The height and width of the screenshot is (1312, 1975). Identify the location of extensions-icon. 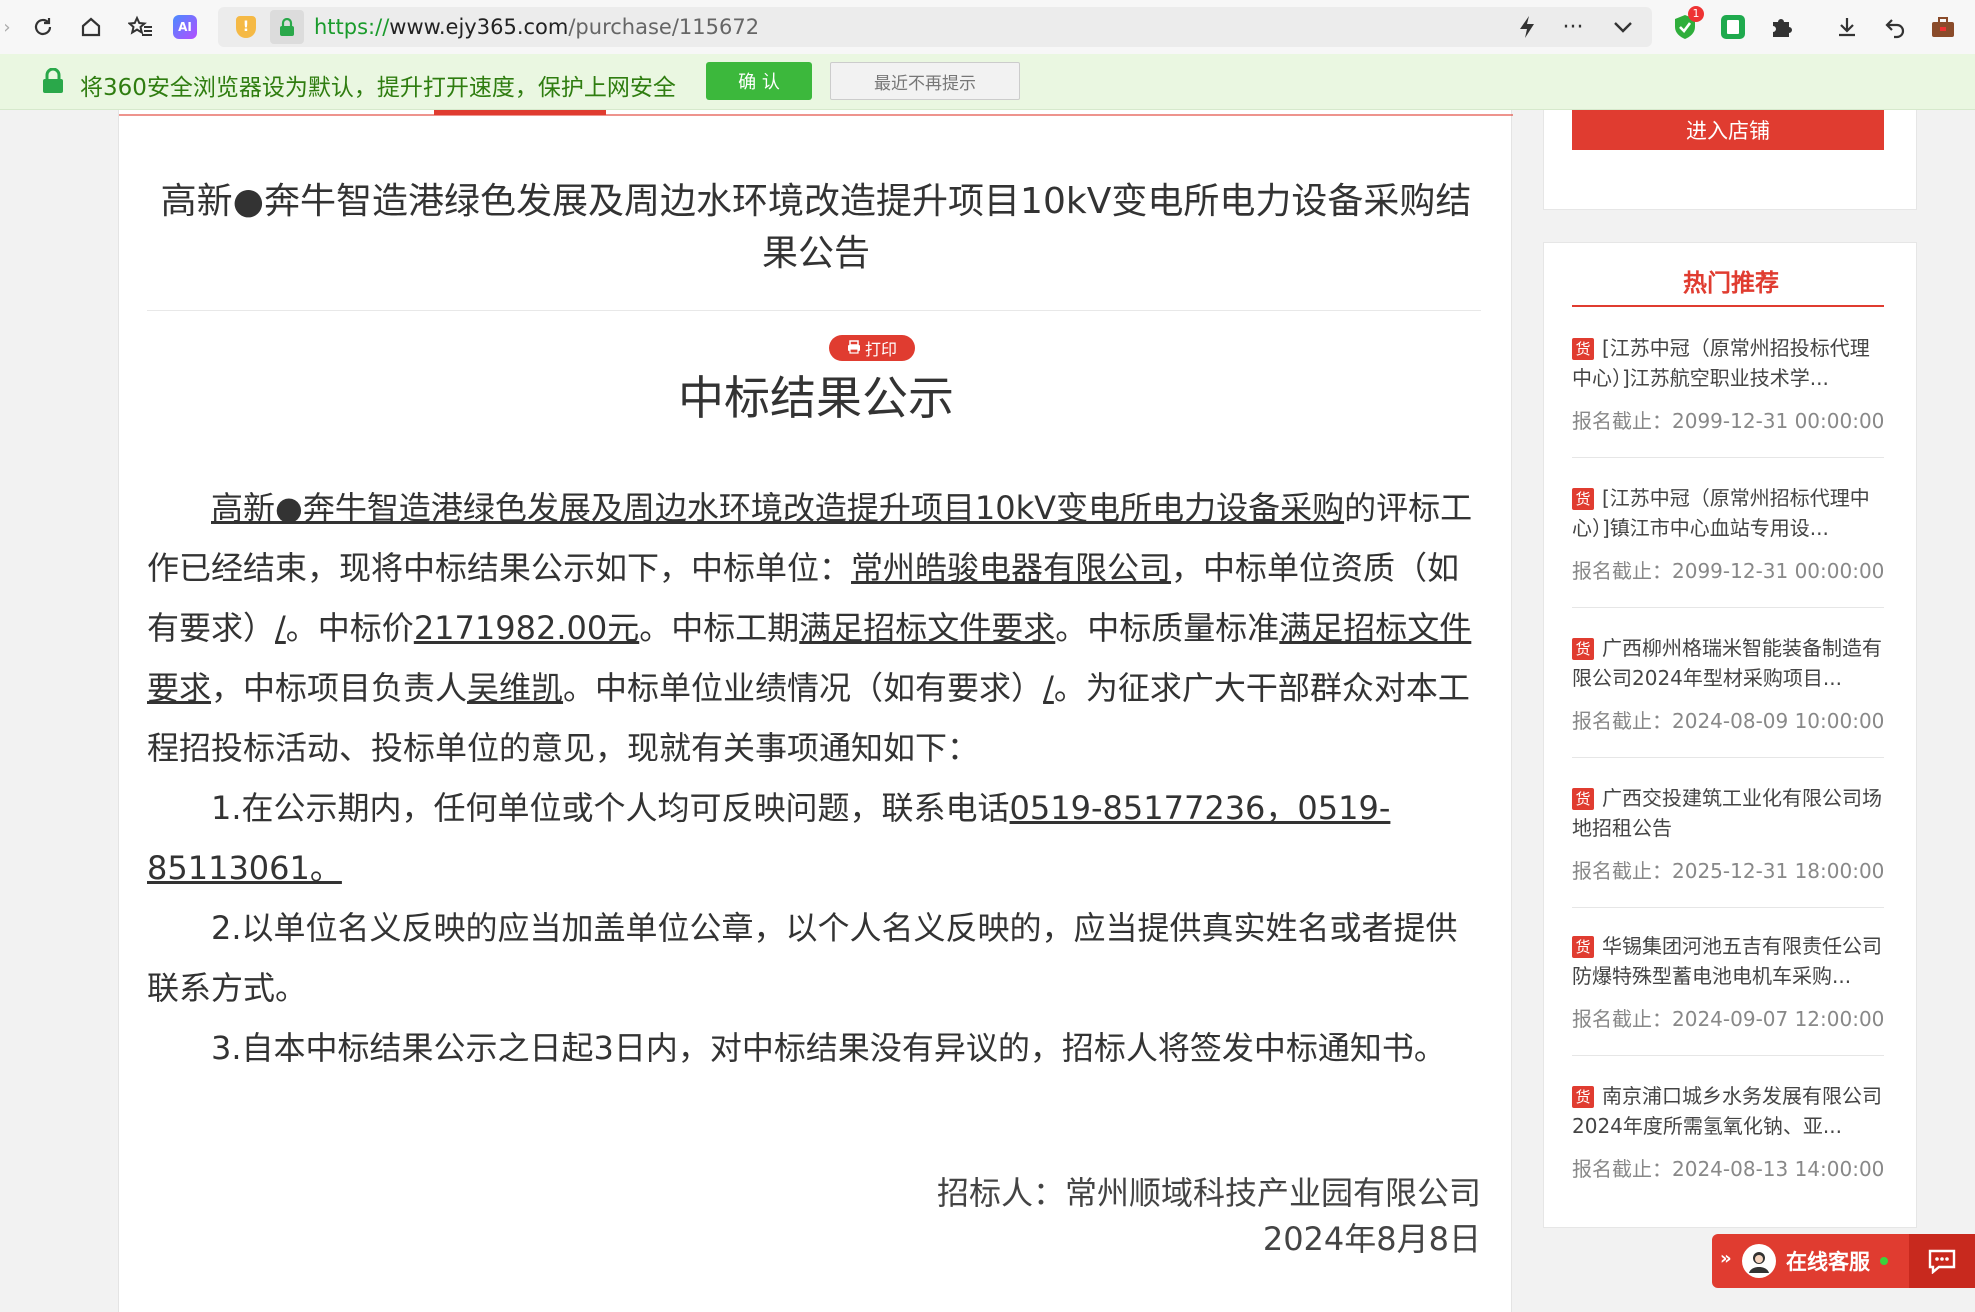
(1781, 27).